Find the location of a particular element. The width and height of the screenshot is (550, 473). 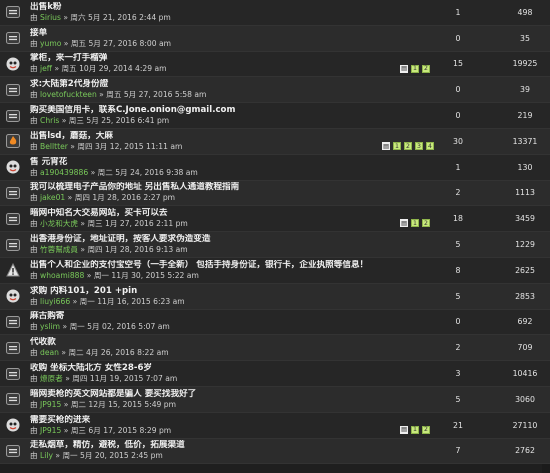

topic-pagination: ▤ 1 2 is located at coordinates (415, 68).